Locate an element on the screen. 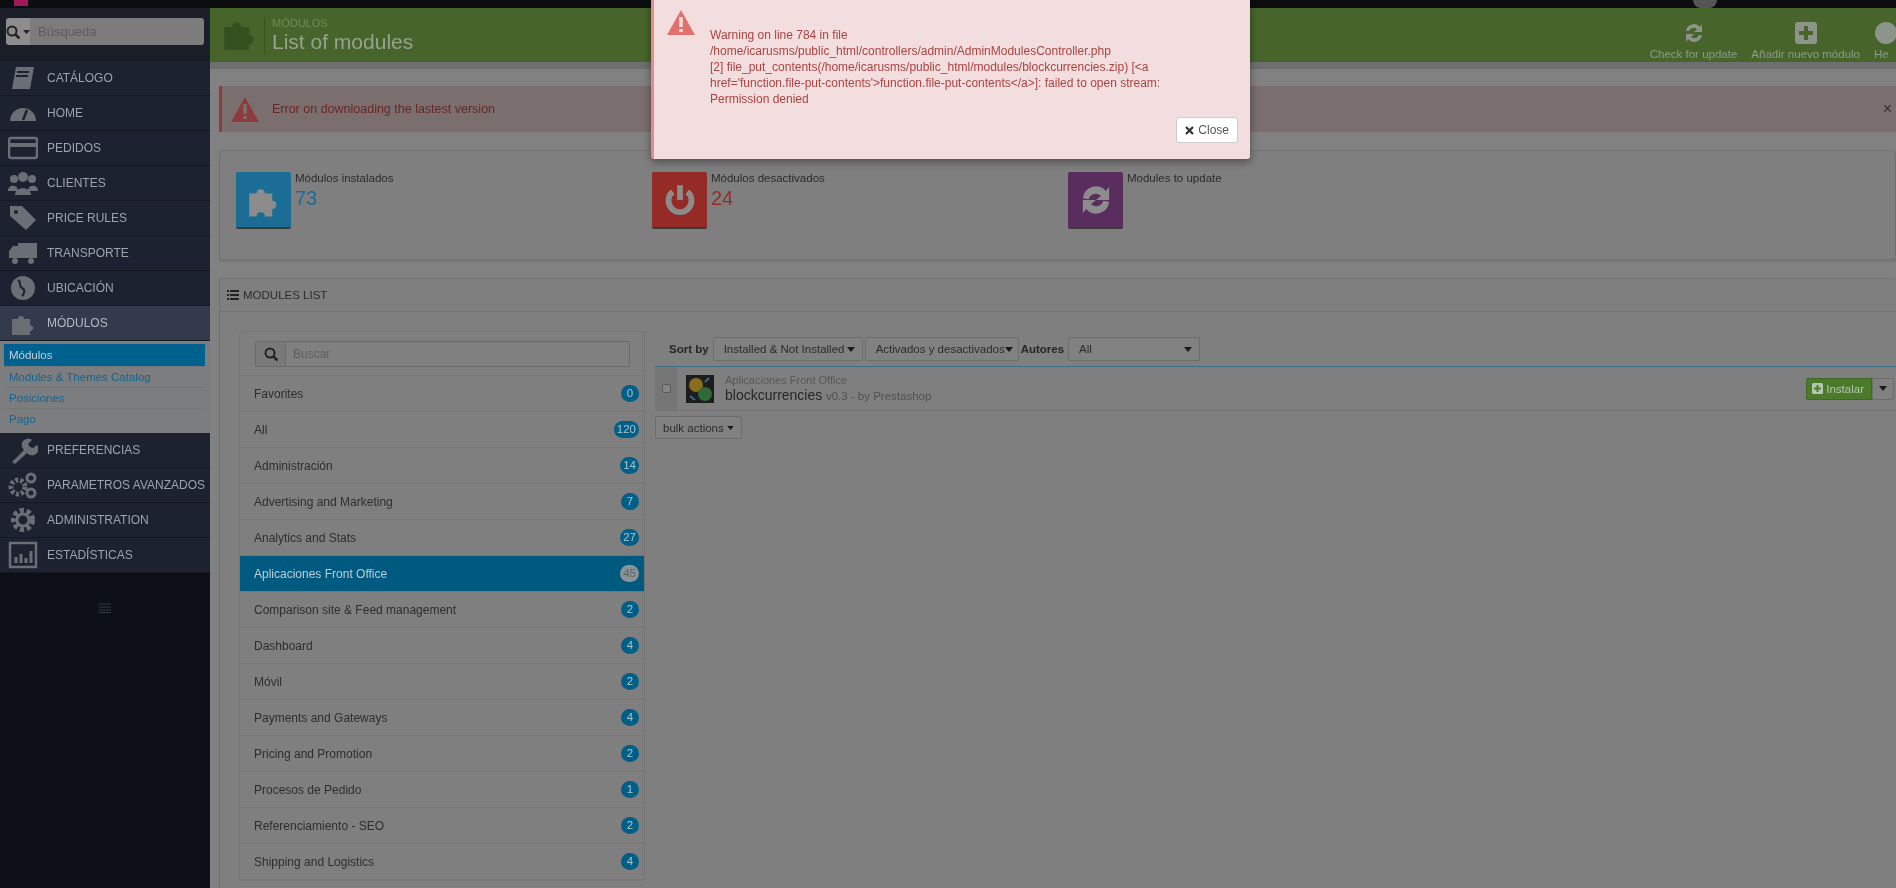 The width and height of the screenshot is (1896, 888). menu-icon is located at coordinates (105, 608).